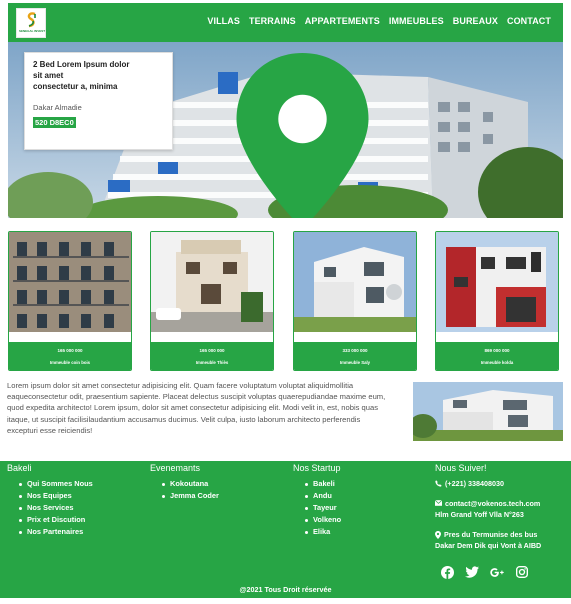 The image size is (571, 604). Describe the element at coordinates (272, 21) in the screenshot. I see `nav-terrains: TERRAINS` at that location.